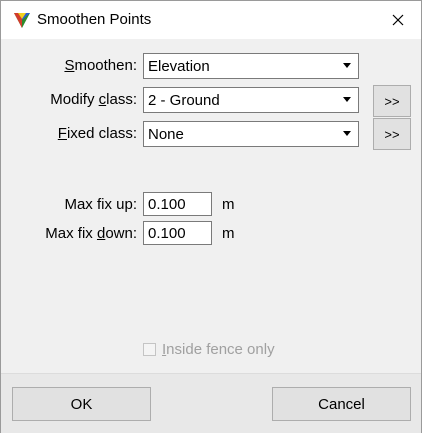 This screenshot has height=433, width=422. Describe the element at coordinates (94, 19) in the screenshot. I see `window-title: Smoothen Points` at that location.